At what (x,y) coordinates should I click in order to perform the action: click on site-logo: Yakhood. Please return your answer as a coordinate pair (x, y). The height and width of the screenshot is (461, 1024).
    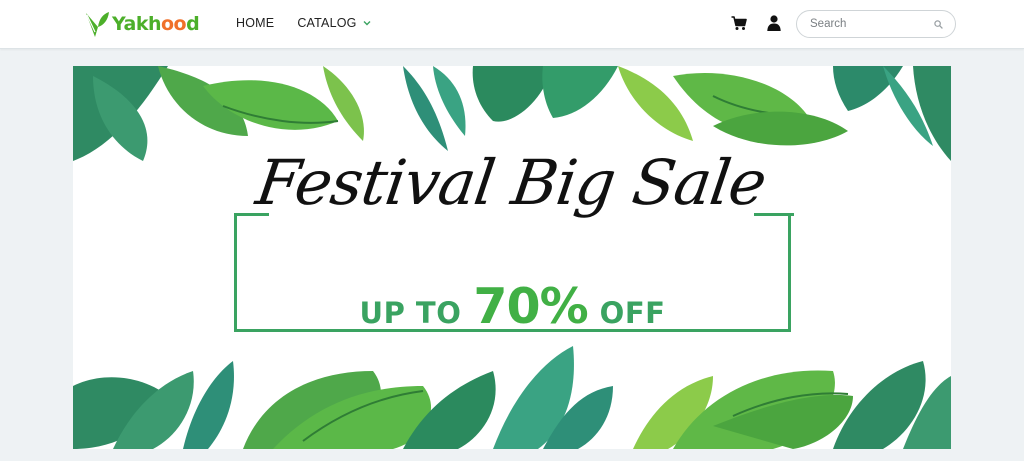
    Looking at the image, I should click on (142, 24).